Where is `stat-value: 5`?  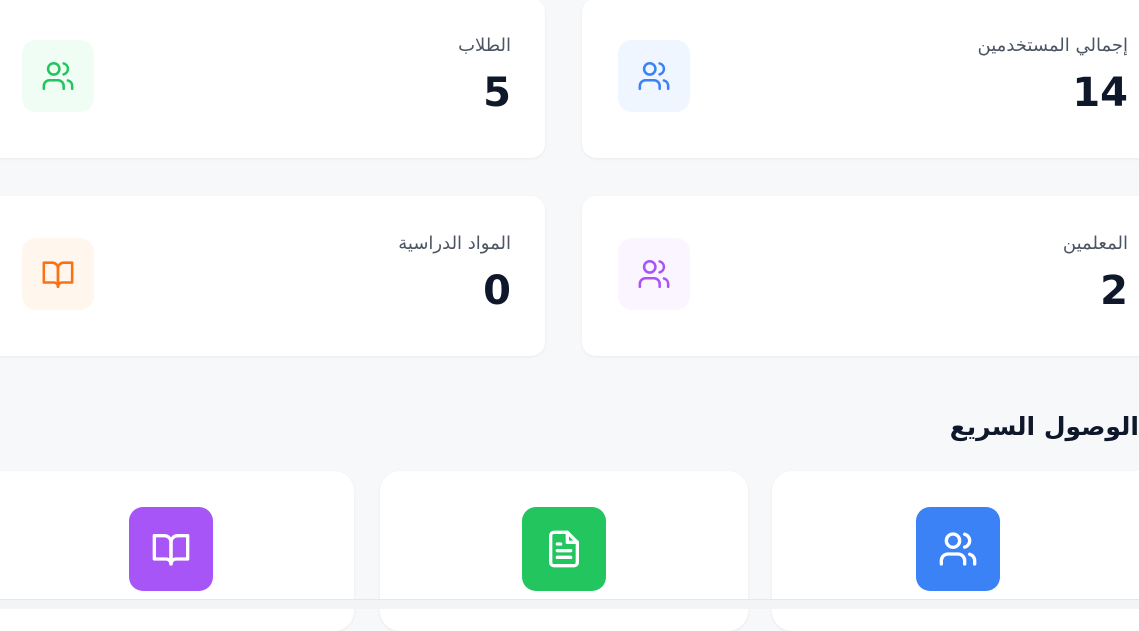 stat-value: 5 is located at coordinates (497, 93).